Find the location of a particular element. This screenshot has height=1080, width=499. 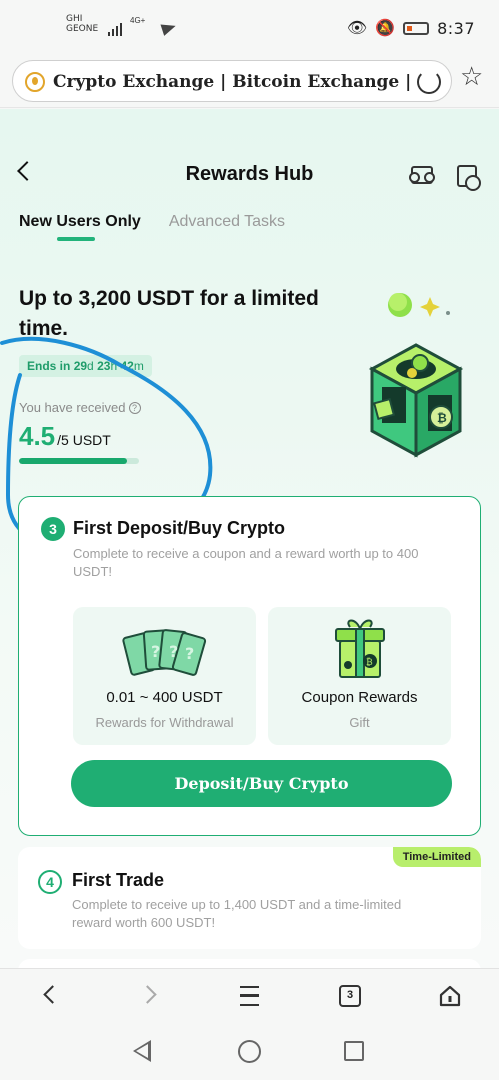

telegram-icon is located at coordinates (169, 28).